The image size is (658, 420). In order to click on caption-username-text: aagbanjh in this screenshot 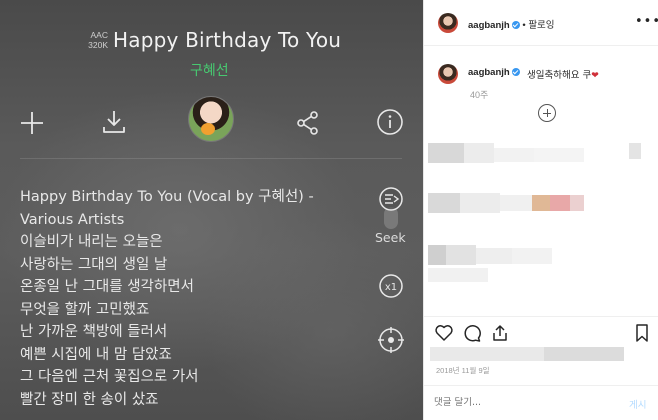, I will do `click(489, 72)`.